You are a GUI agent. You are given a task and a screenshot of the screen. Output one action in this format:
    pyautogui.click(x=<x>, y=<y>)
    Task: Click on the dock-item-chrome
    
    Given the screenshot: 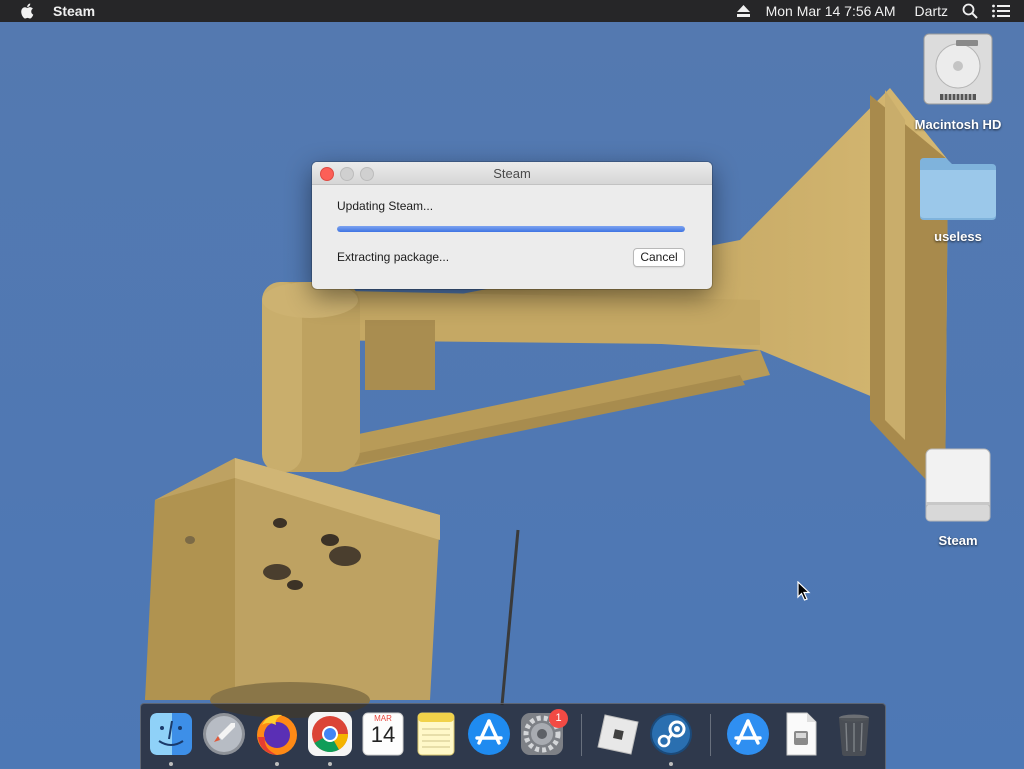 What is the action you would take?
    pyautogui.click(x=330, y=734)
    